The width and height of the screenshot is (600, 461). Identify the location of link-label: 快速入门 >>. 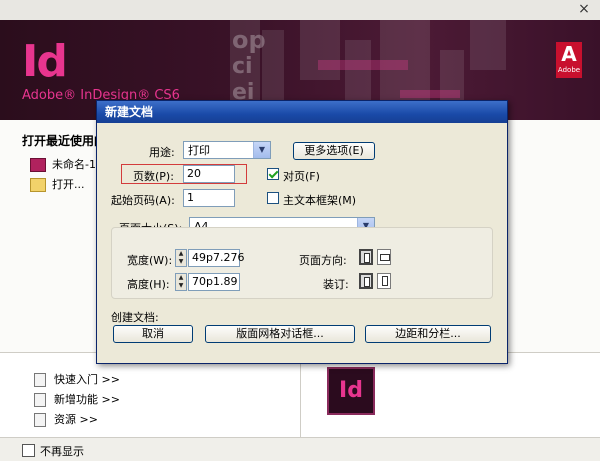
(87, 379).